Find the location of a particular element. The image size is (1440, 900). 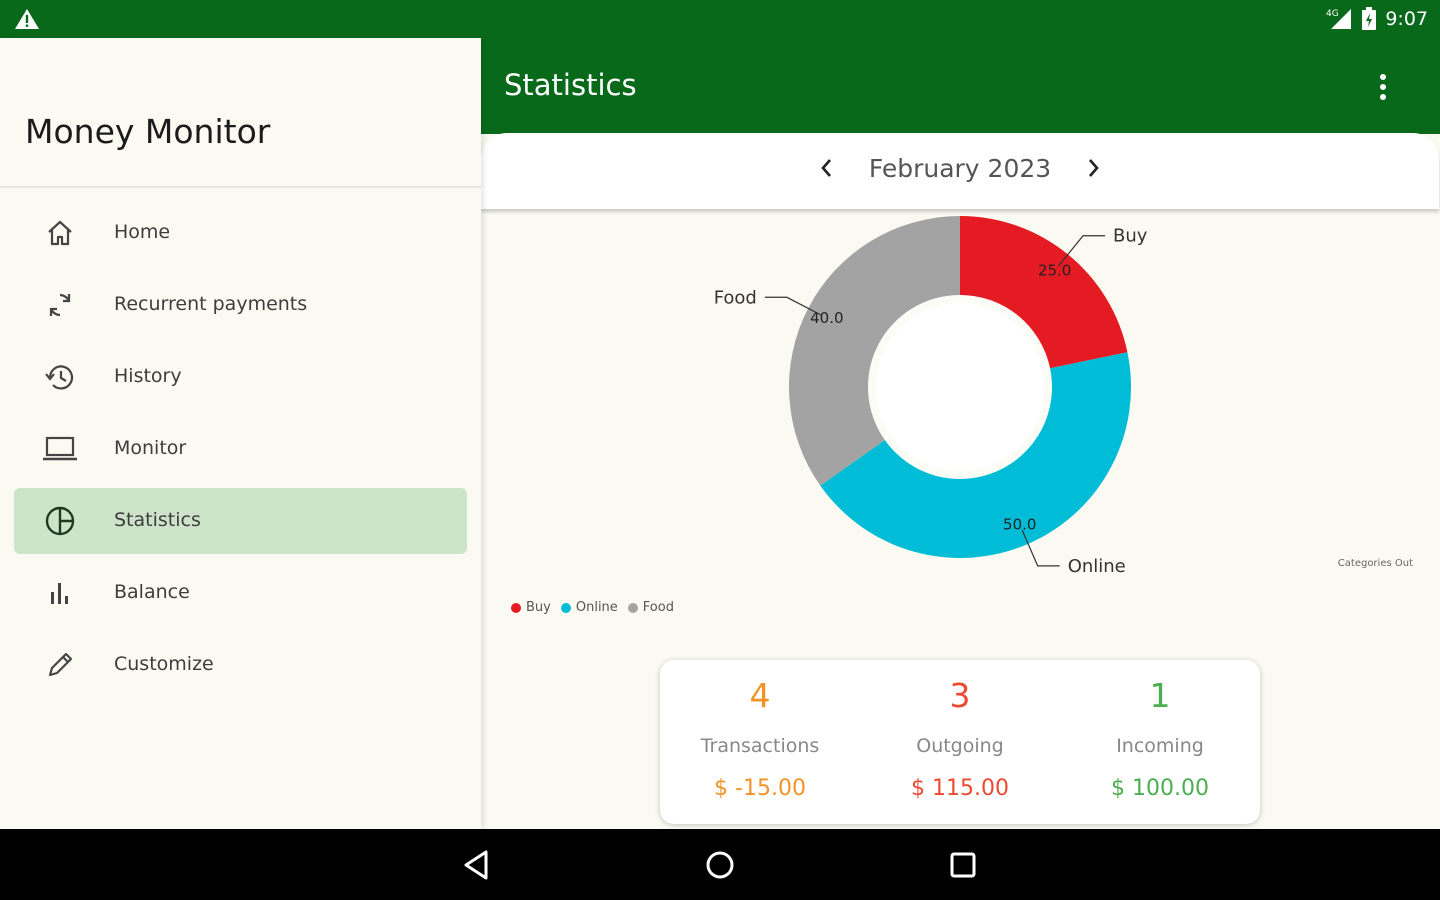

summary-transactions: 4 Transactions $ -15.00 is located at coordinates (760, 742).